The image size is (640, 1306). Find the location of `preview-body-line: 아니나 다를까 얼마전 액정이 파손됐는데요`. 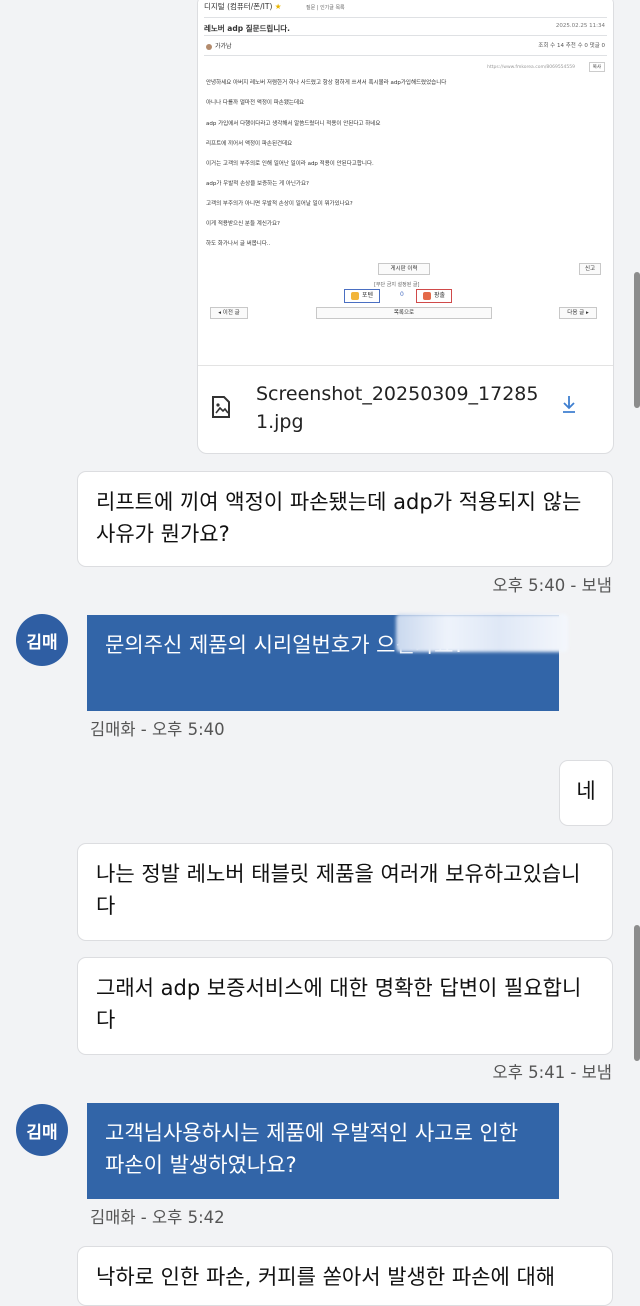

preview-body-line: 아니나 다를까 얼마전 액정이 파손됐는데요 is located at coordinates (255, 103).